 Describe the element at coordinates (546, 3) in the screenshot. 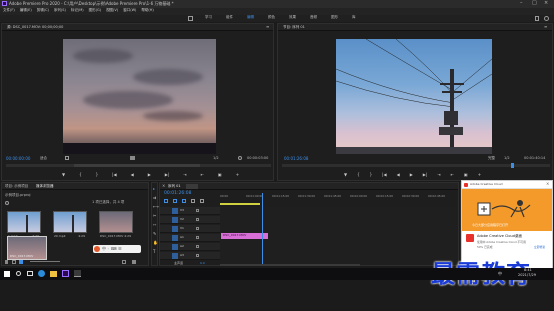

I see `close-icon: ×` at that location.